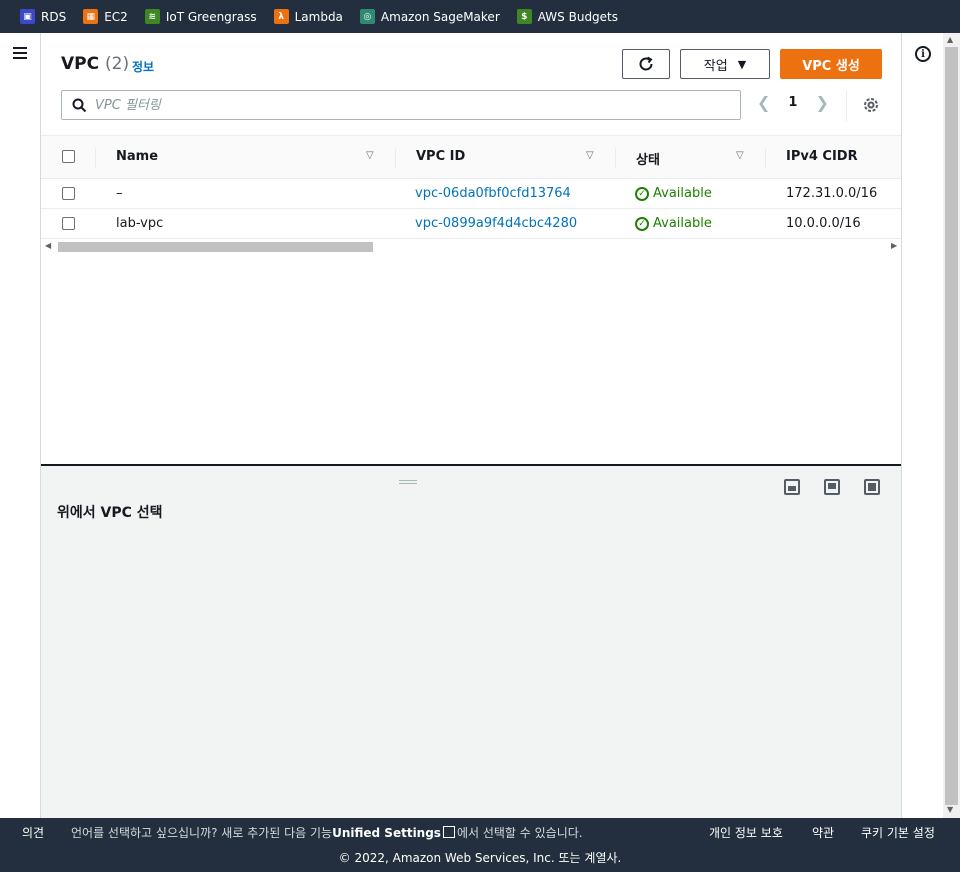 The height and width of the screenshot is (872, 960). What do you see at coordinates (152, 16) in the screenshot?
I see `iot-greengrass-icon: ≋` at bounding box center [152, 16].